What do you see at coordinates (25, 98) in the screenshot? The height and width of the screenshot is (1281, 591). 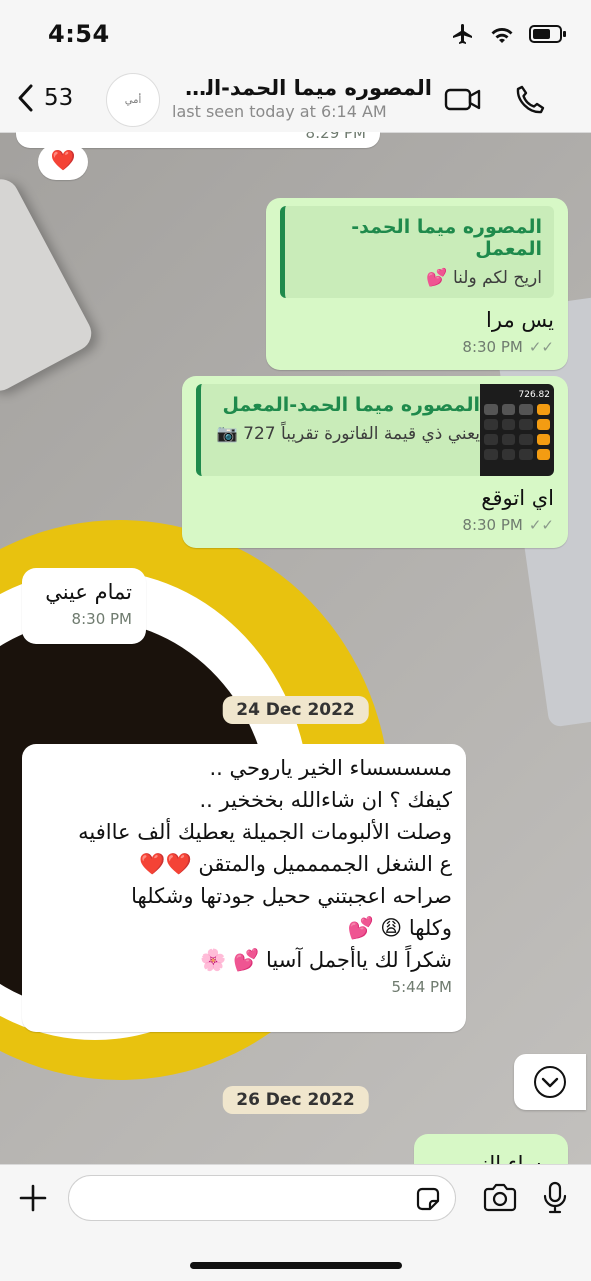 I see `chevron-left-icon` at bounding box center [25, 98].